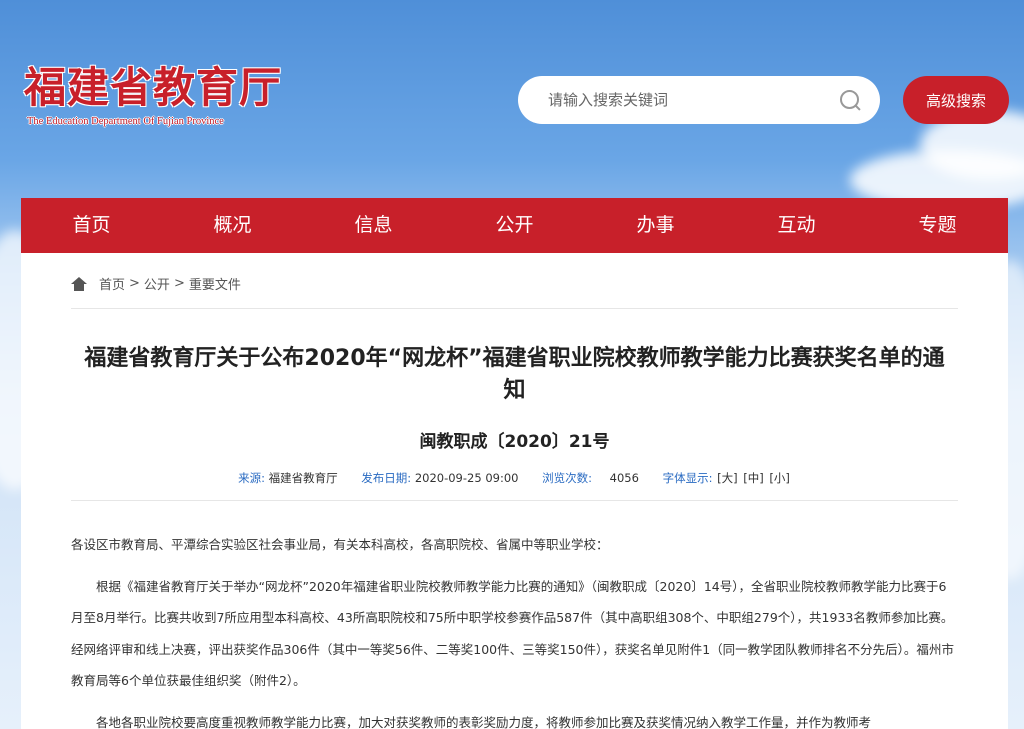 The width and height of the screenshot is (1024, 729). I want to click on source-value: 福建省教育厅, so click(303, 478).